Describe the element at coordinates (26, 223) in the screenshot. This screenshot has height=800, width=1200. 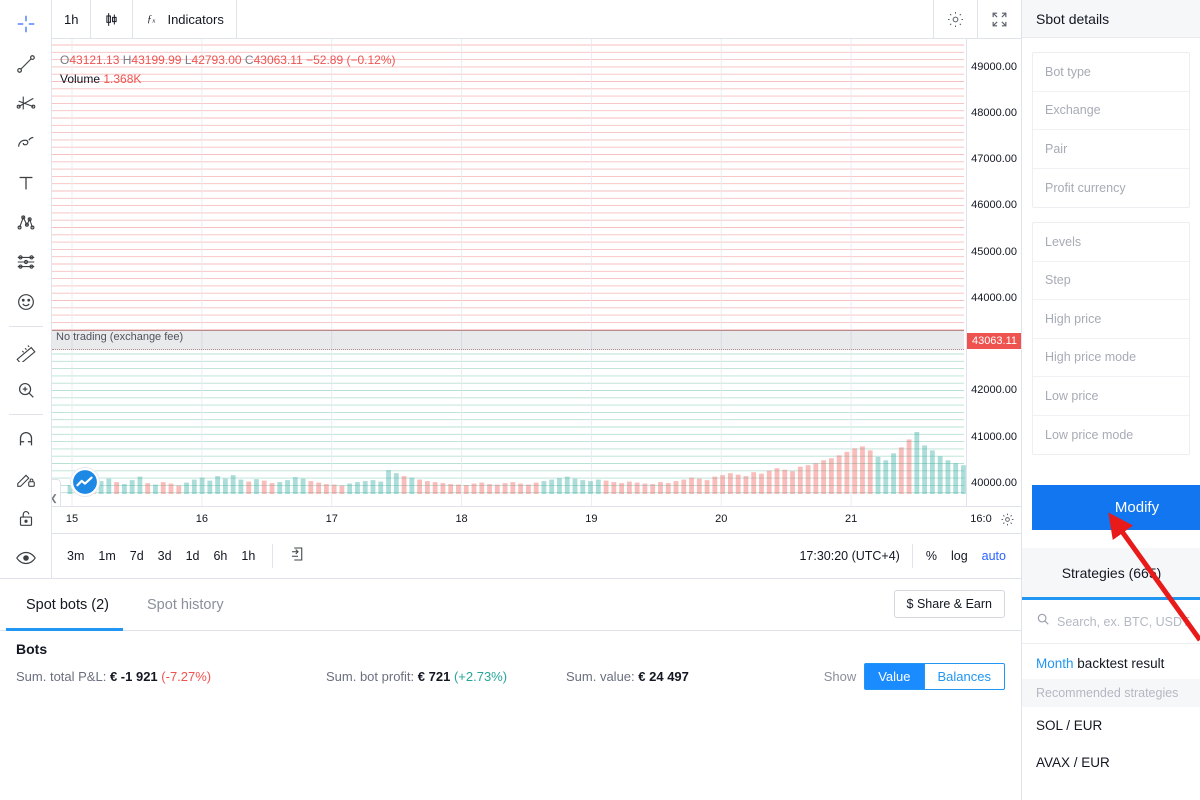
I see `pattern-icon` at that location.